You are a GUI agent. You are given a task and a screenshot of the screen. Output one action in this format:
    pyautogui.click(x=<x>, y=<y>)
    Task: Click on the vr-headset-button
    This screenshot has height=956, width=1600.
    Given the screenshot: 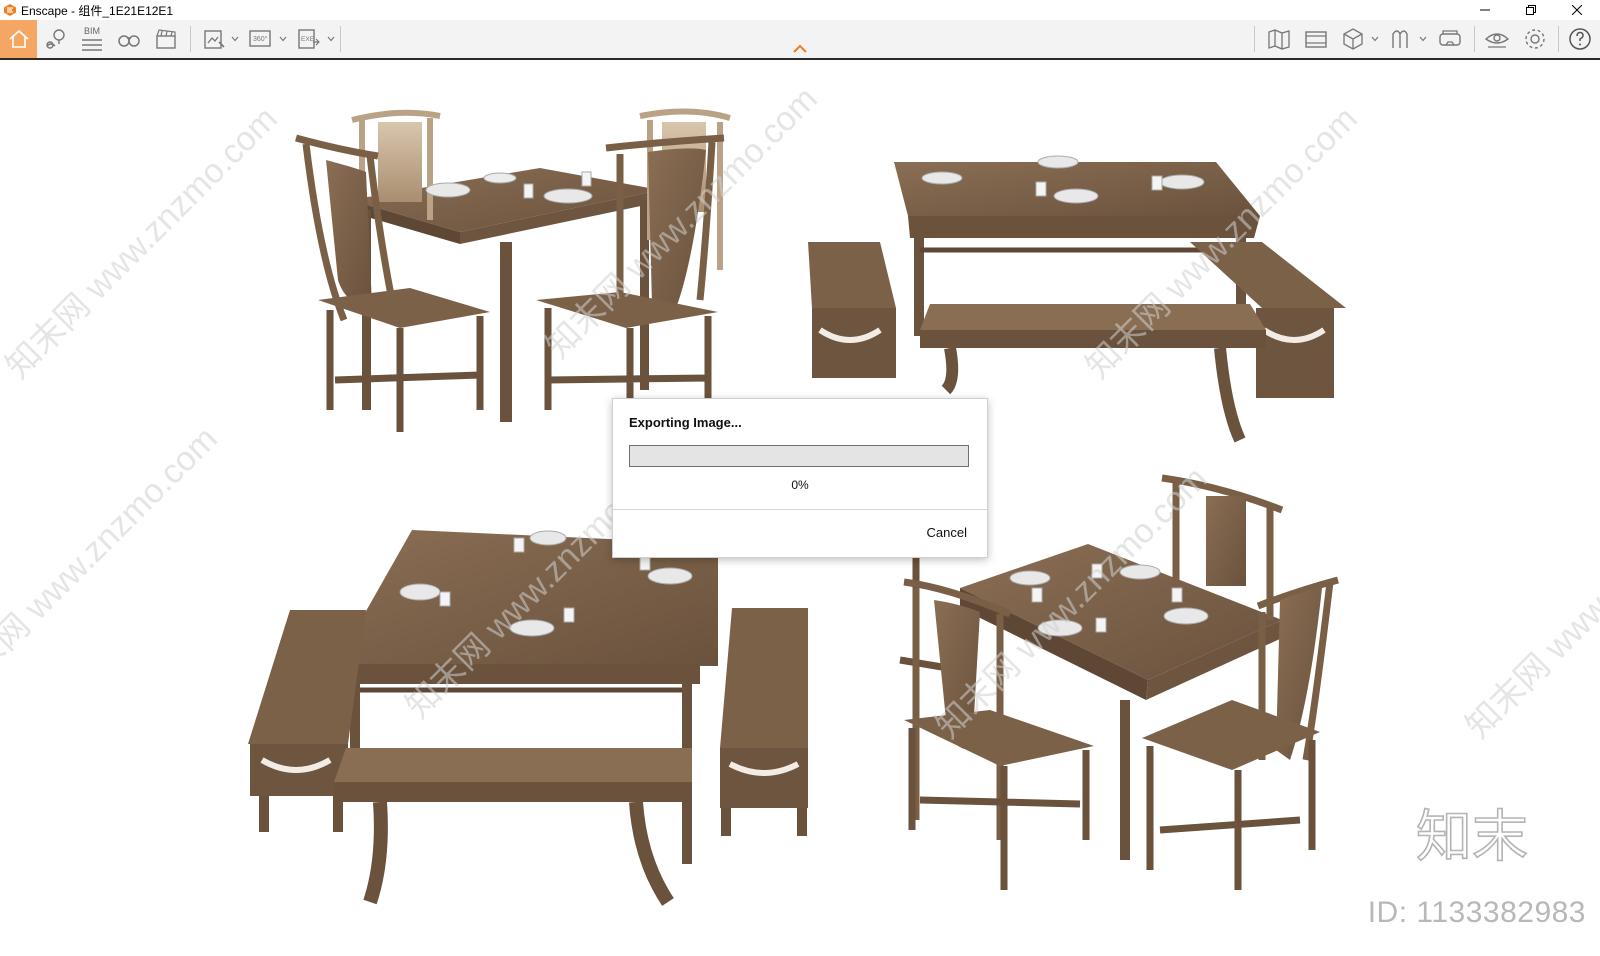 What is the action you would take?
    pyautogui.click(x=1450, y=39)
    